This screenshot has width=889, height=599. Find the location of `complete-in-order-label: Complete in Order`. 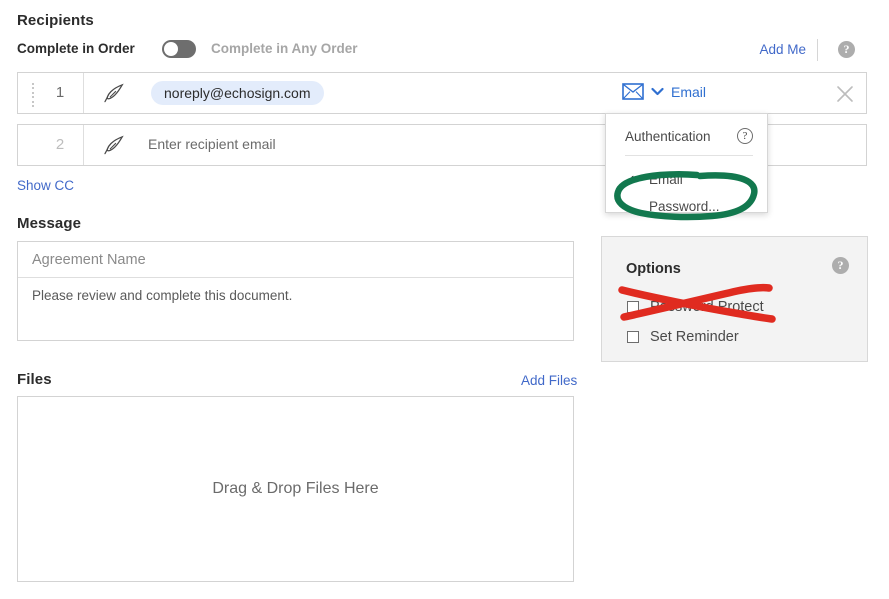

complete-in-order-label: Complete in Order is located at coordinates (76, 48).